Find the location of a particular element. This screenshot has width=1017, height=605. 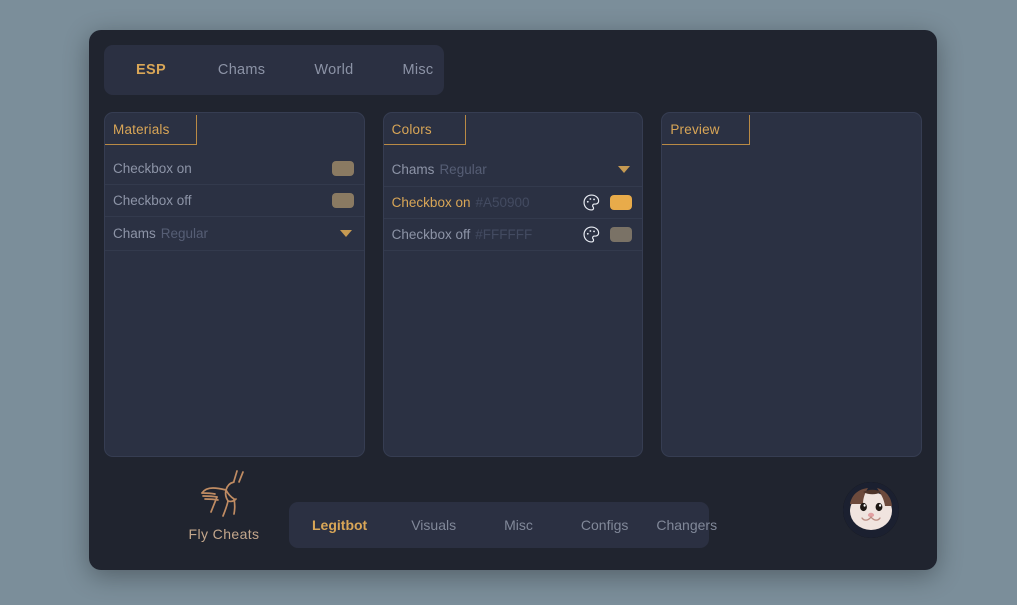

colors-header-tab: Colors is located at coordinates (424, 130).